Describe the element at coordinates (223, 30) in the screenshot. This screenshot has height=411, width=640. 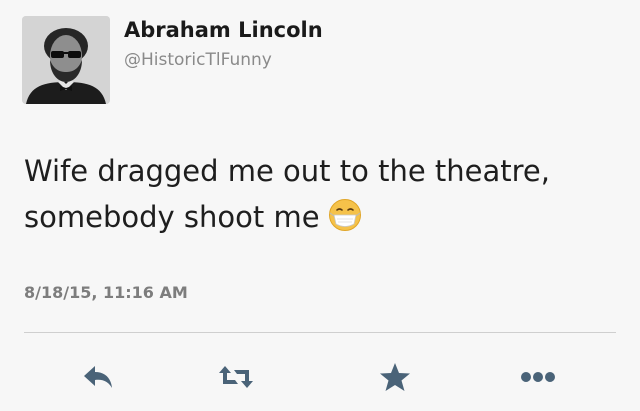
I see `display-name: Abraham Lincoln` at that location.